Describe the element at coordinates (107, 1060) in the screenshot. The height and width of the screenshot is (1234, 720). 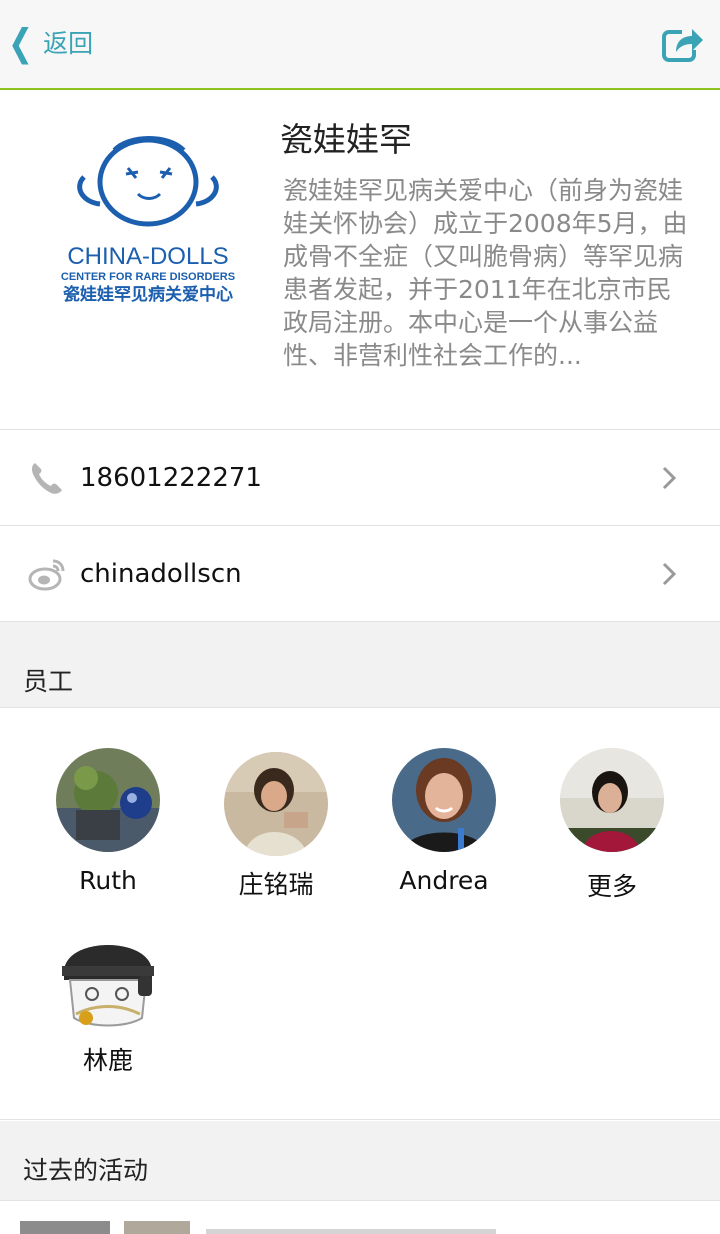
I see `staff-name: 林鹿` at that location.